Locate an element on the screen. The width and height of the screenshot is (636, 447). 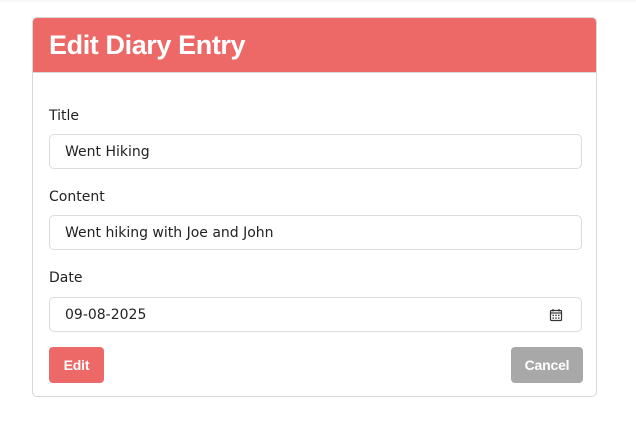
content-label: Content is located at coordinates (77, 197).